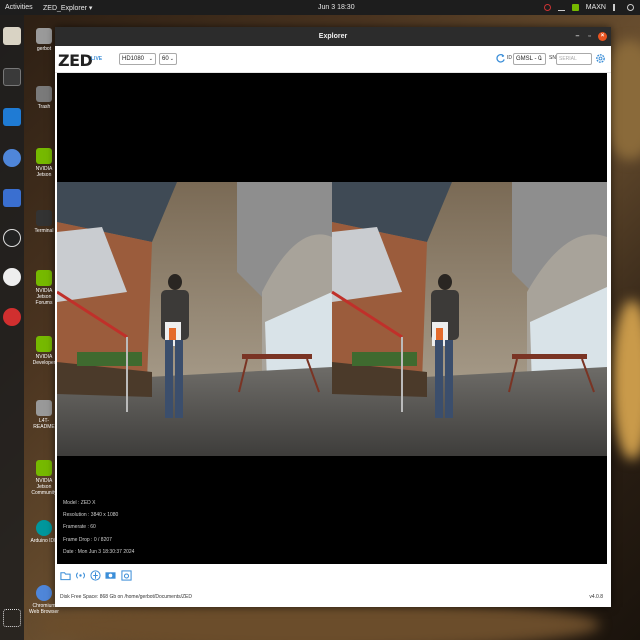 The image size is (640, 640). What do you see at coordinates (12, 77) in the screenshot?
I see `terminal-icon` at bounding box center [12, 77].